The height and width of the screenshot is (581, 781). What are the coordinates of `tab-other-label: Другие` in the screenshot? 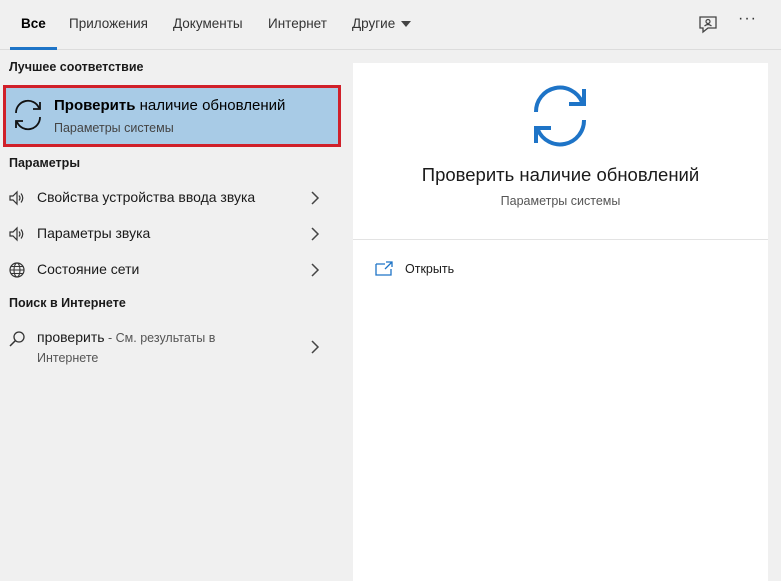 It's located at (374, 23).